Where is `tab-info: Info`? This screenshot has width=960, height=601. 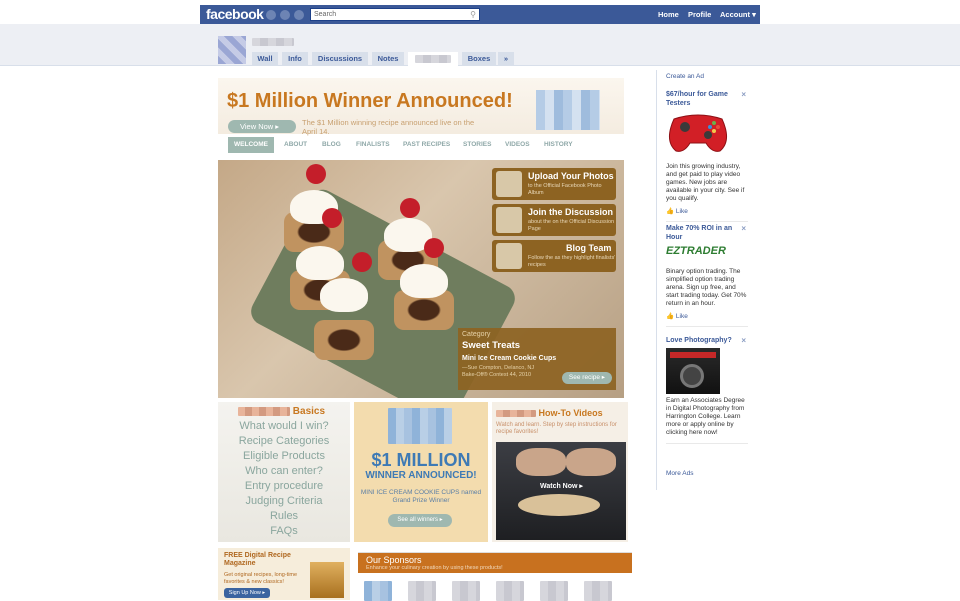
tab-info: Info is located at coordinates (295, 59).